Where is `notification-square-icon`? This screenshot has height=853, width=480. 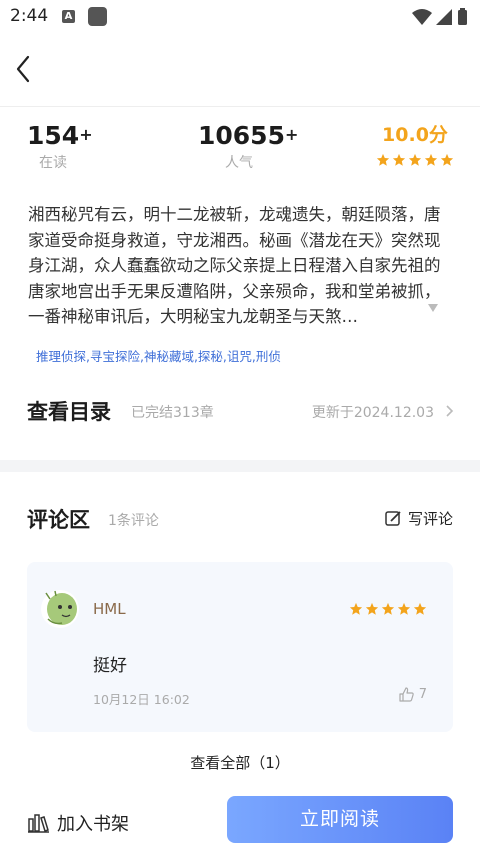 notification-square-icon is located at coordinates (97, 16).